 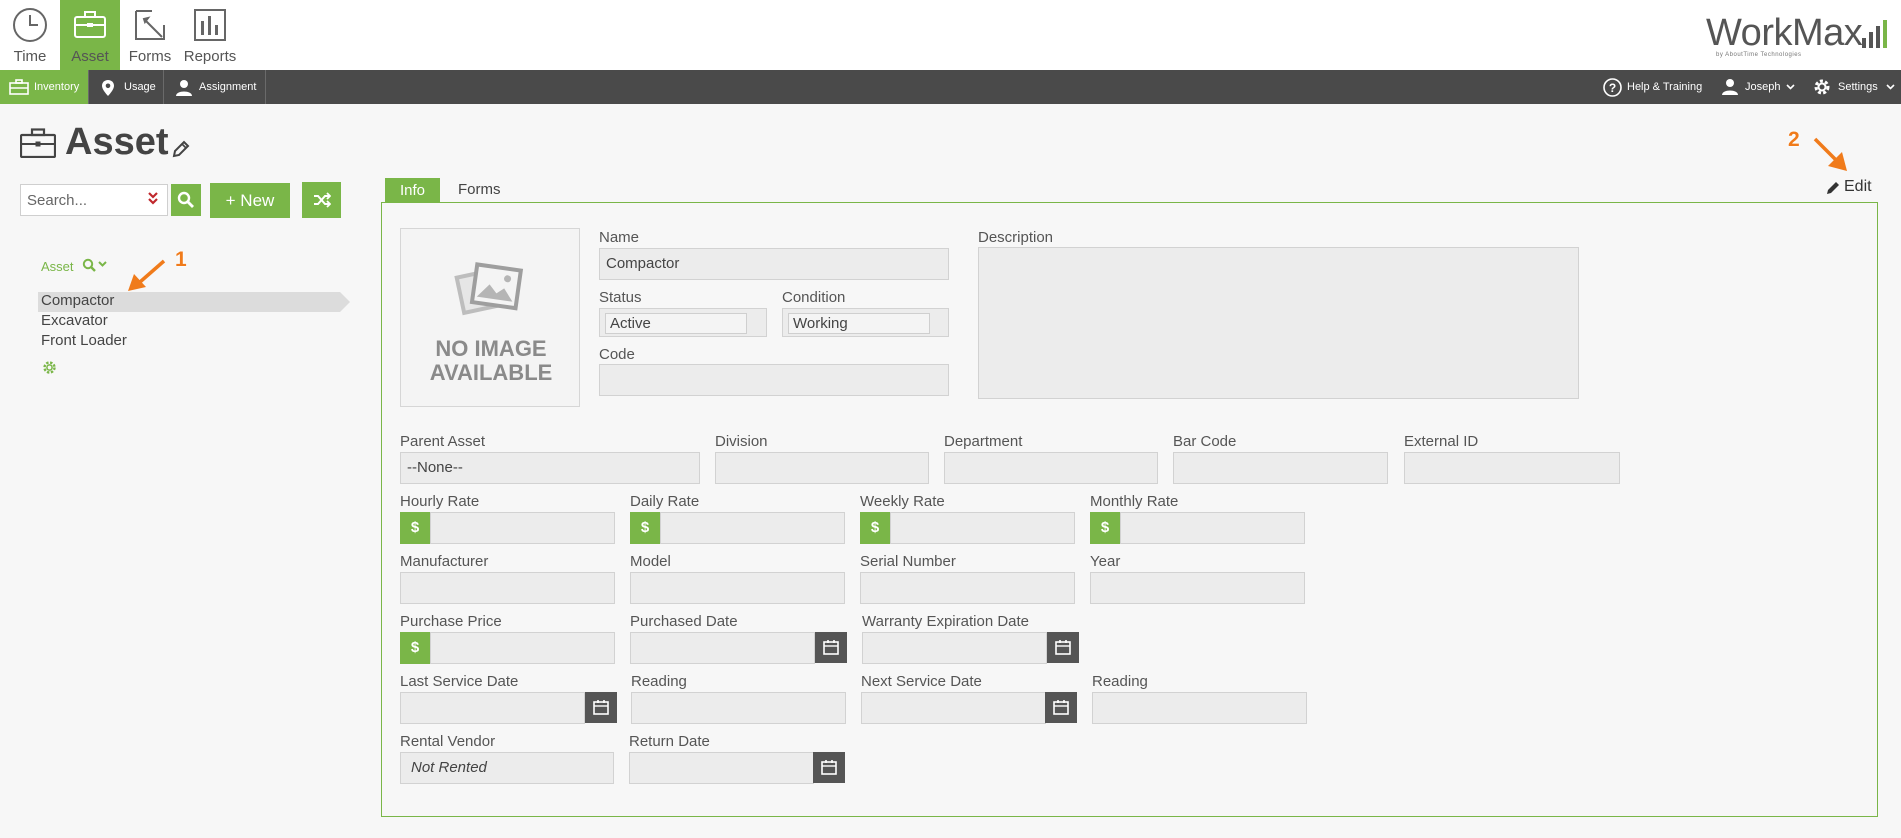 What do you see at coordinates (147, 275) in the screenshot?
I see `annotation-arrow-icon` at bounding box center [147, 275].